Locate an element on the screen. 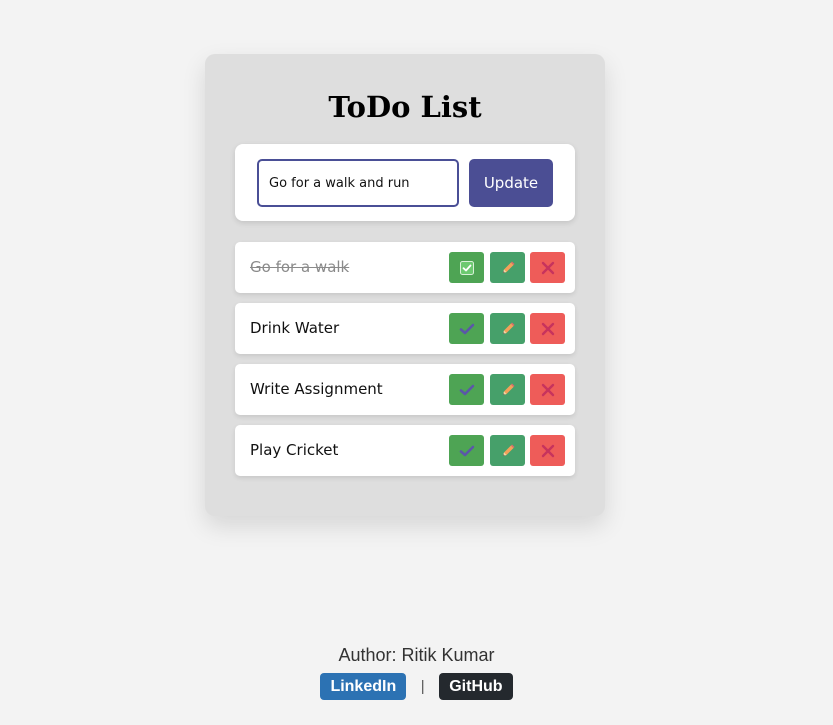  footer: Author: Ritik Kumar LinkedIn | GitHub is located at coordinates (416, 672).